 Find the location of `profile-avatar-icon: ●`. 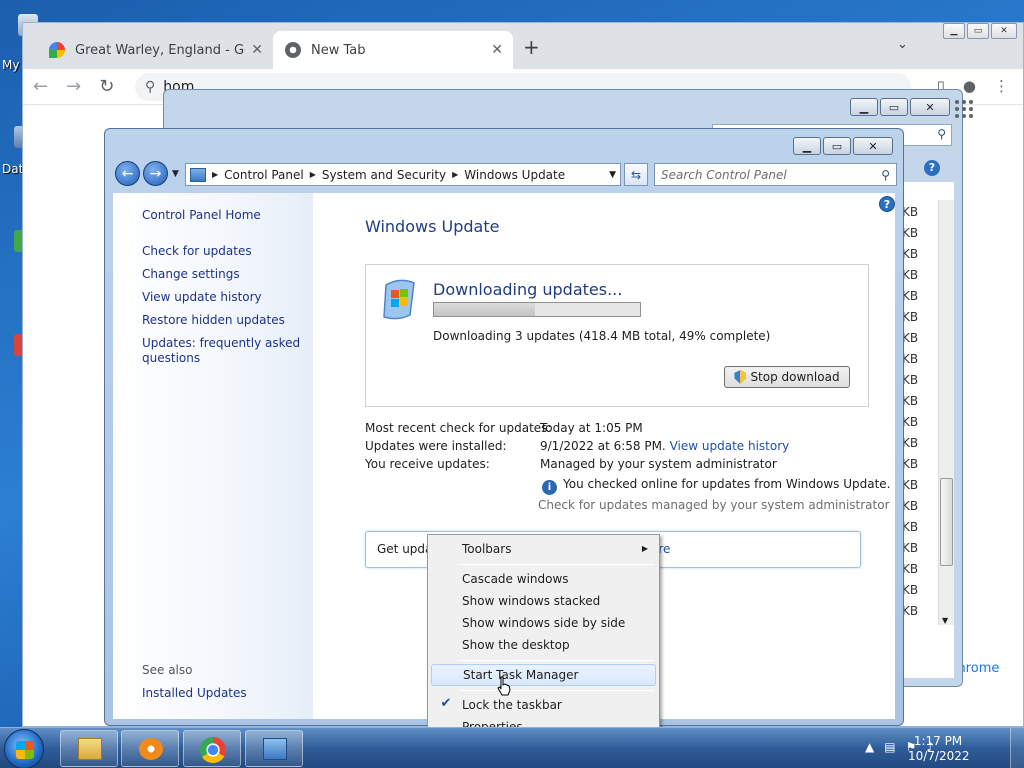

profile-avatar-icon: ● is located at coordinates (969, 86).